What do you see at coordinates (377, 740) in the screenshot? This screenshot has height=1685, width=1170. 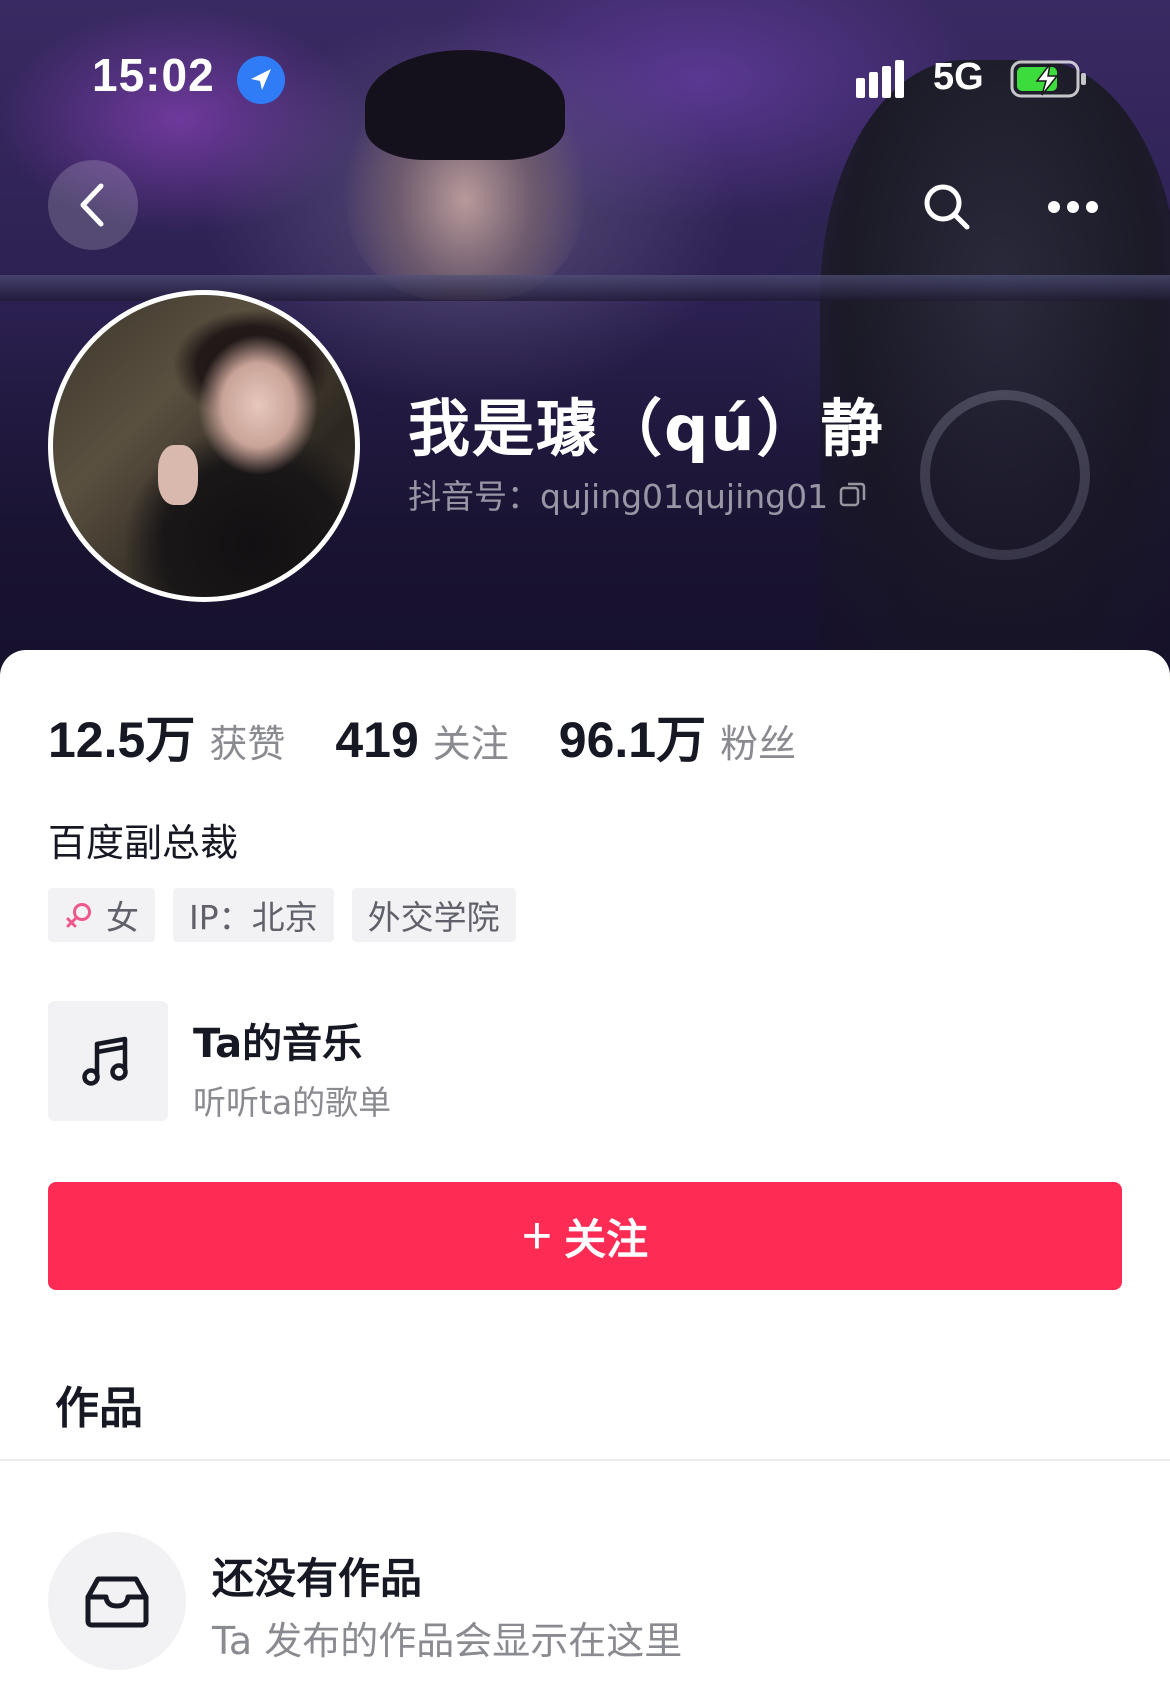 I see `stat-value: 419` at bounding box center [377, 740].